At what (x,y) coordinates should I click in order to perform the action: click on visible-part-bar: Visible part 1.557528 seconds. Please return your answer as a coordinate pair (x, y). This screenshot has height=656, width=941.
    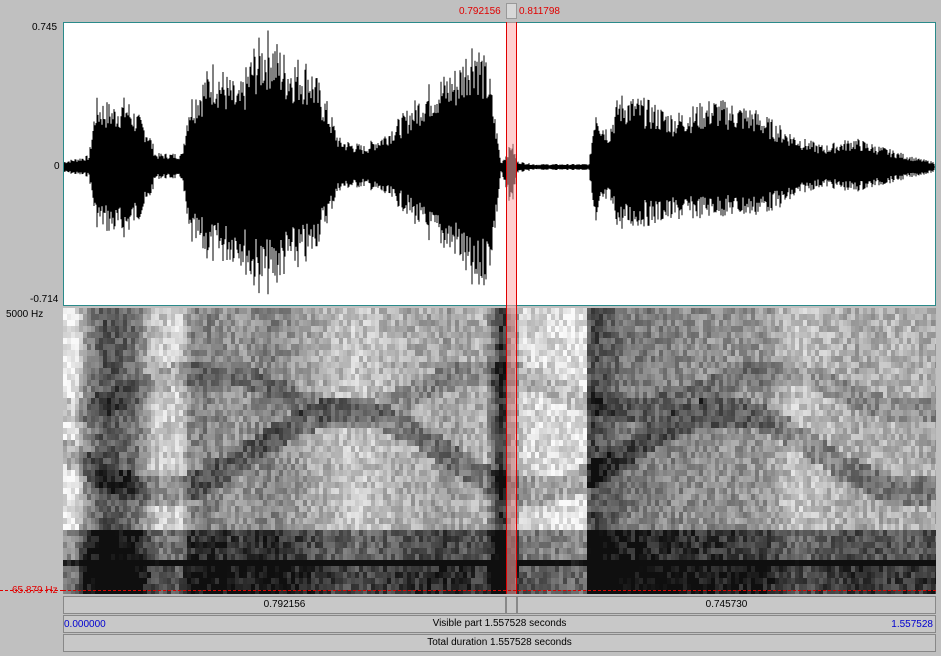
    Looking at the image, I should click on (499, 624).